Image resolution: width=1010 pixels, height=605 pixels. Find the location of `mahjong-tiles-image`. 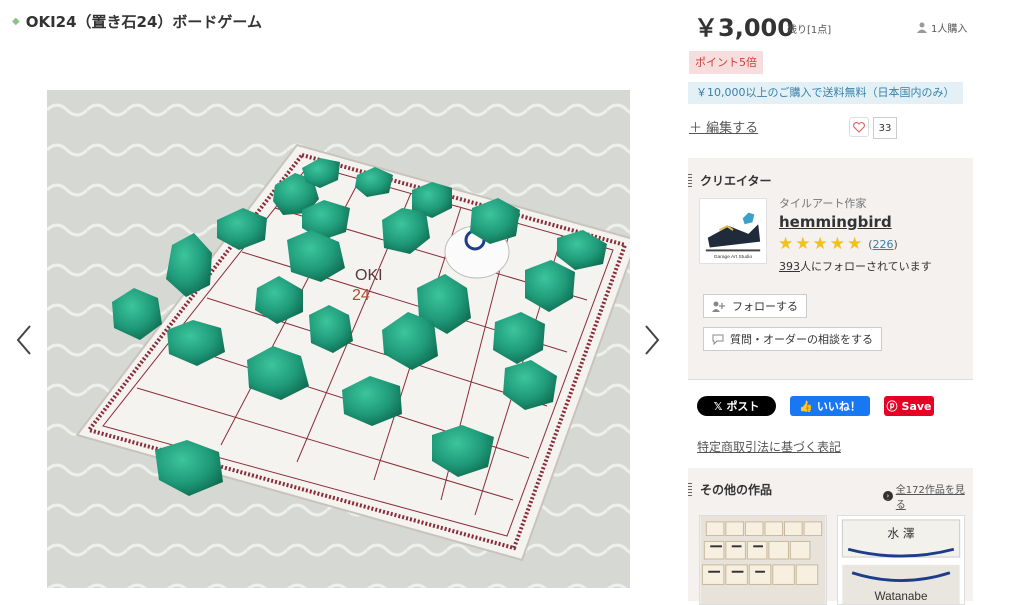

mahjong-tiles-image is located at coordinates (763, 560).